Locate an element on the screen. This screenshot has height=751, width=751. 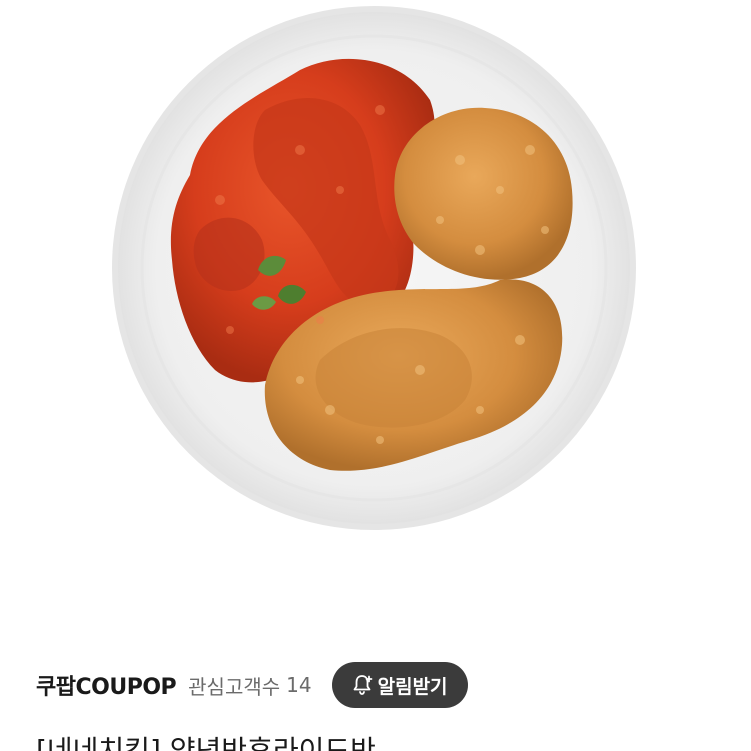
notify-button: 알림받기 is located at coordinates (399, 685).